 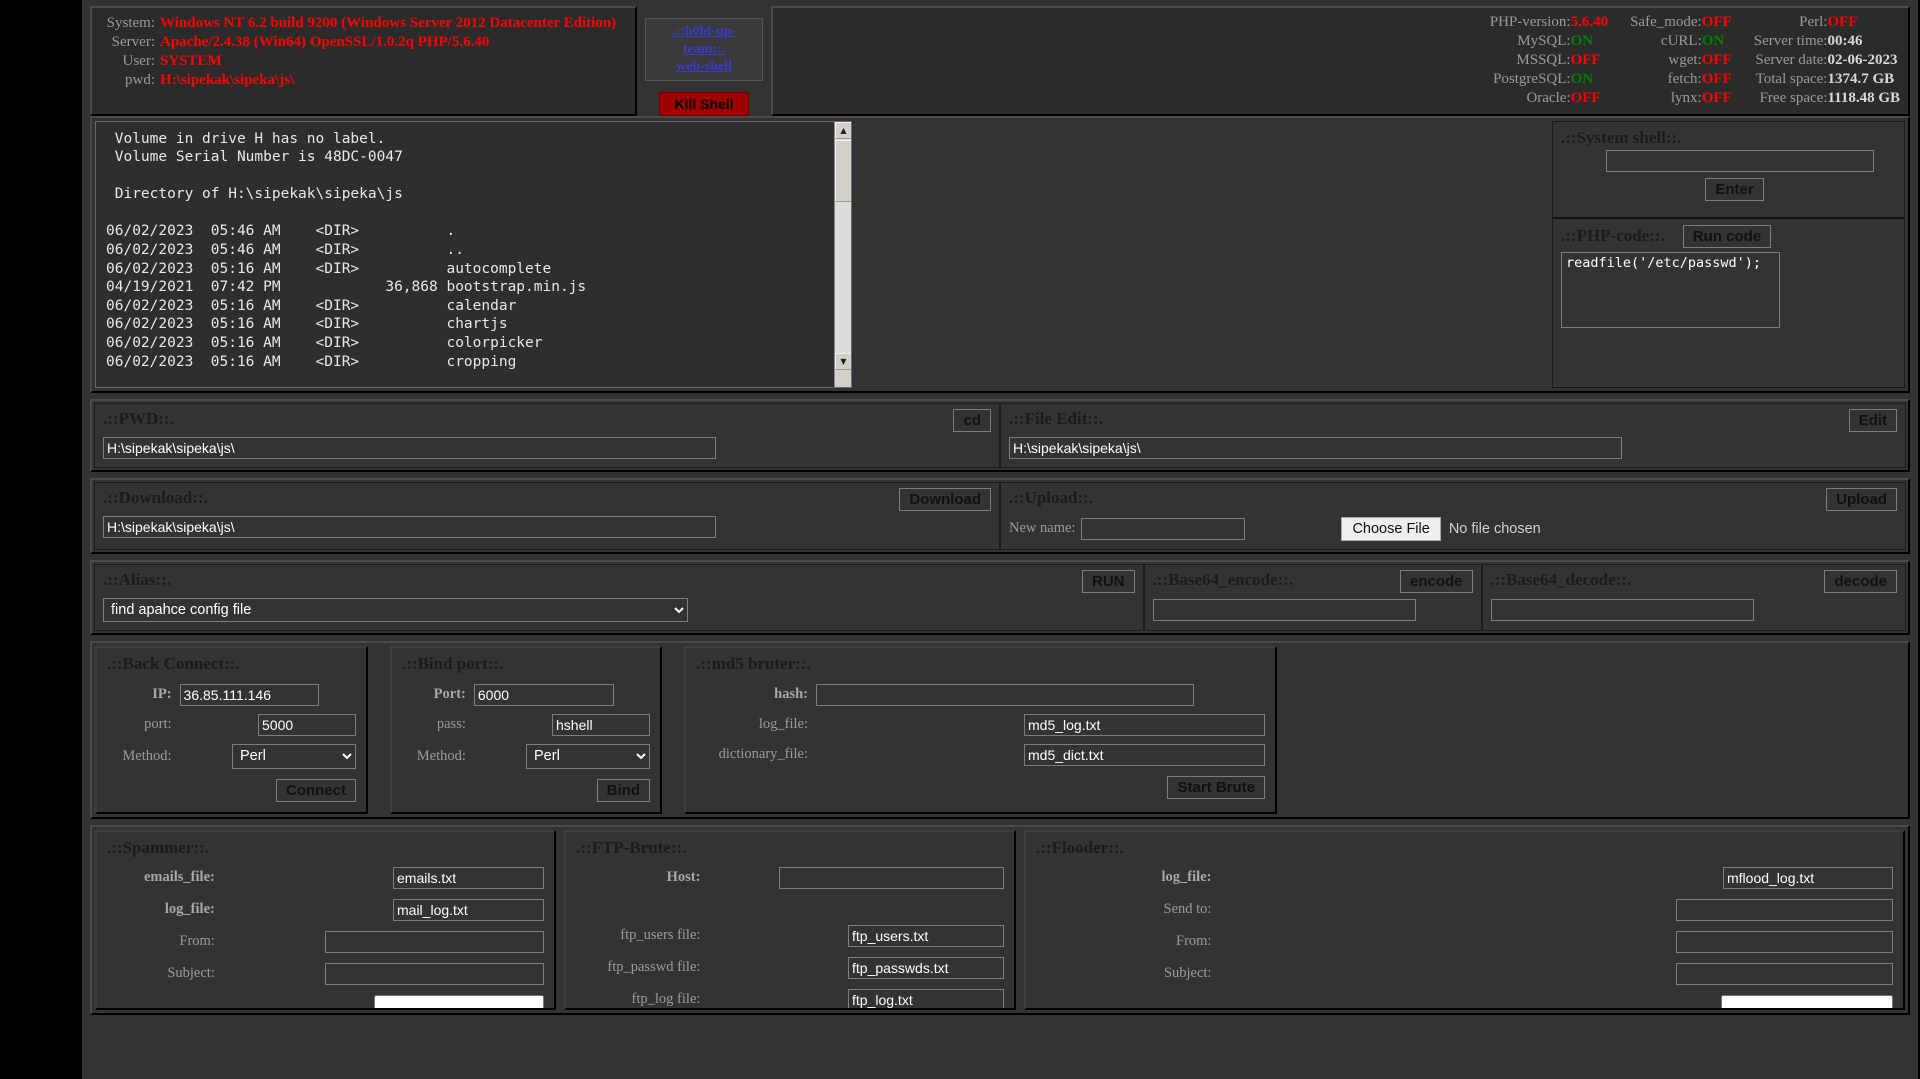 I want to click on download-button: Download, so click(x=945, y=499).